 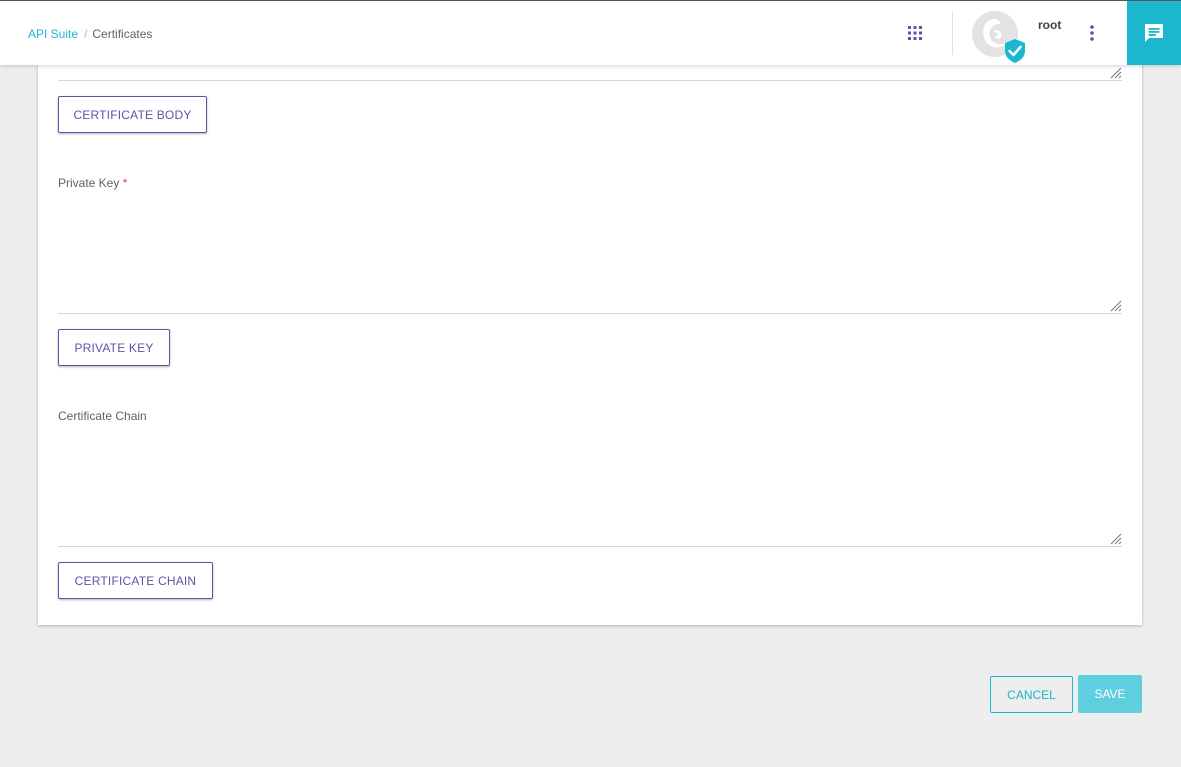 I want to click on certificate-chain-button: CERTIFICATE CHAIN, so click(x=135, y=580).